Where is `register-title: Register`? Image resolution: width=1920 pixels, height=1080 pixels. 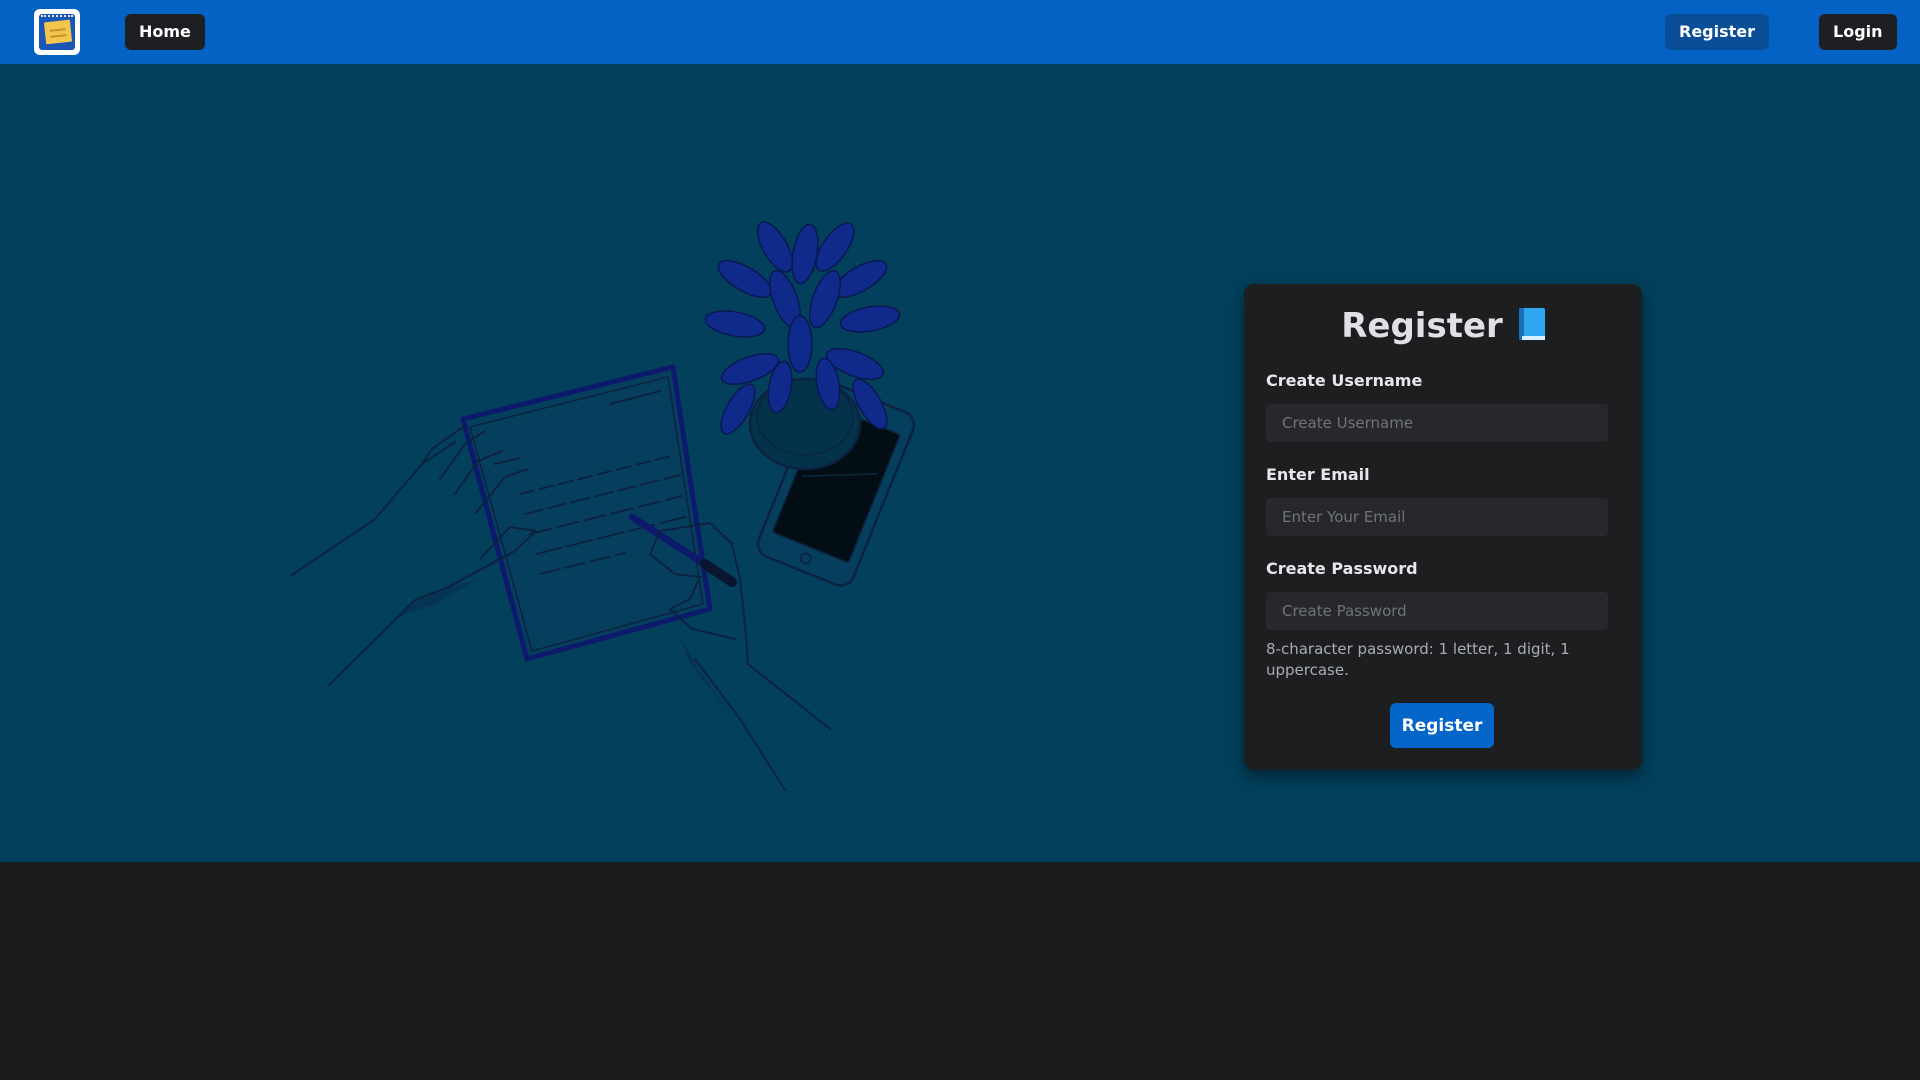 register-title: Register is located at coordinates (1443, 326).